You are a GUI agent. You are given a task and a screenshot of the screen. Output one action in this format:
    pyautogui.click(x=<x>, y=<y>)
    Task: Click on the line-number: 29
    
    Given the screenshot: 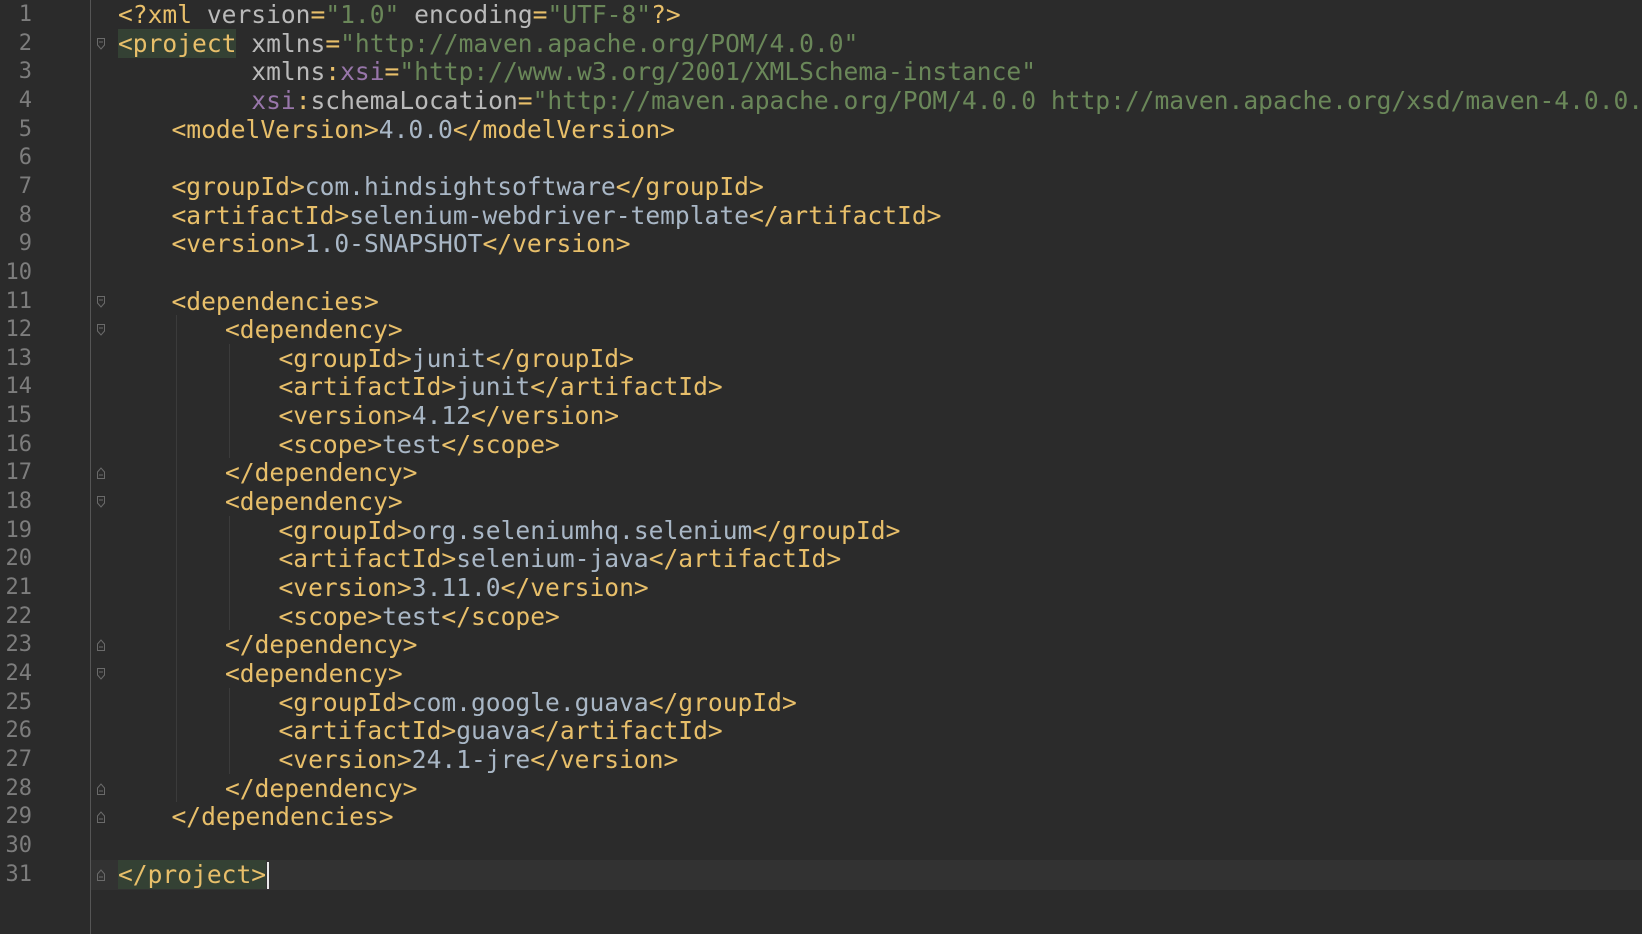 What is the action you would take?
    pyautogui.click(x=19, y=817)
    